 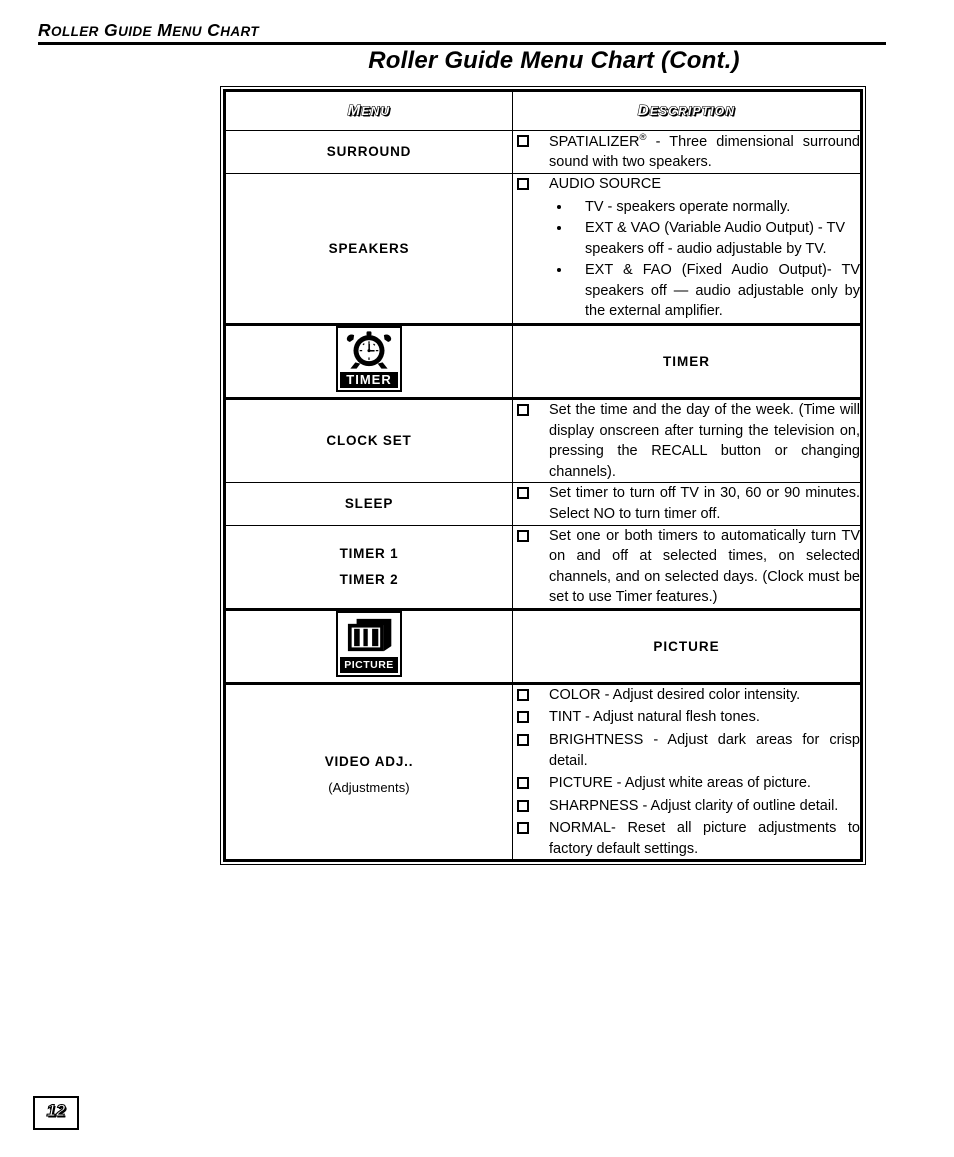 I want to click on menu-cell-icon: PICTURE, so click(x=368, y=646).